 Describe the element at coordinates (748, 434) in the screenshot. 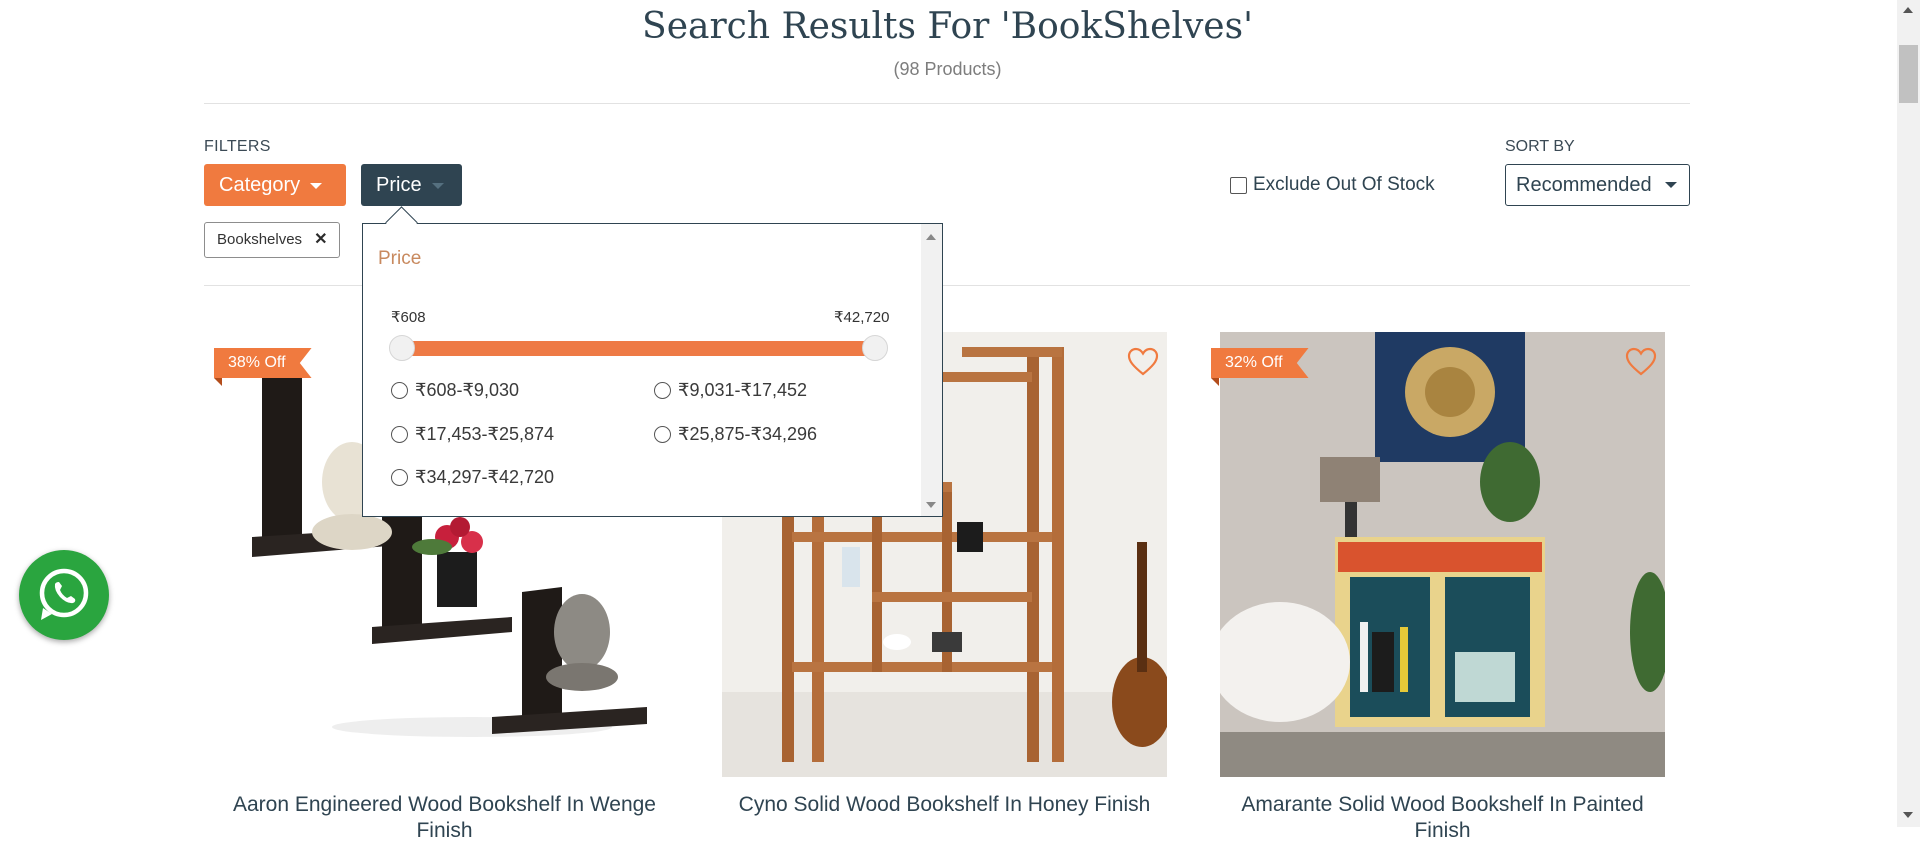

I see `price-option-label: ₹25,875-₹34,296` at that location.